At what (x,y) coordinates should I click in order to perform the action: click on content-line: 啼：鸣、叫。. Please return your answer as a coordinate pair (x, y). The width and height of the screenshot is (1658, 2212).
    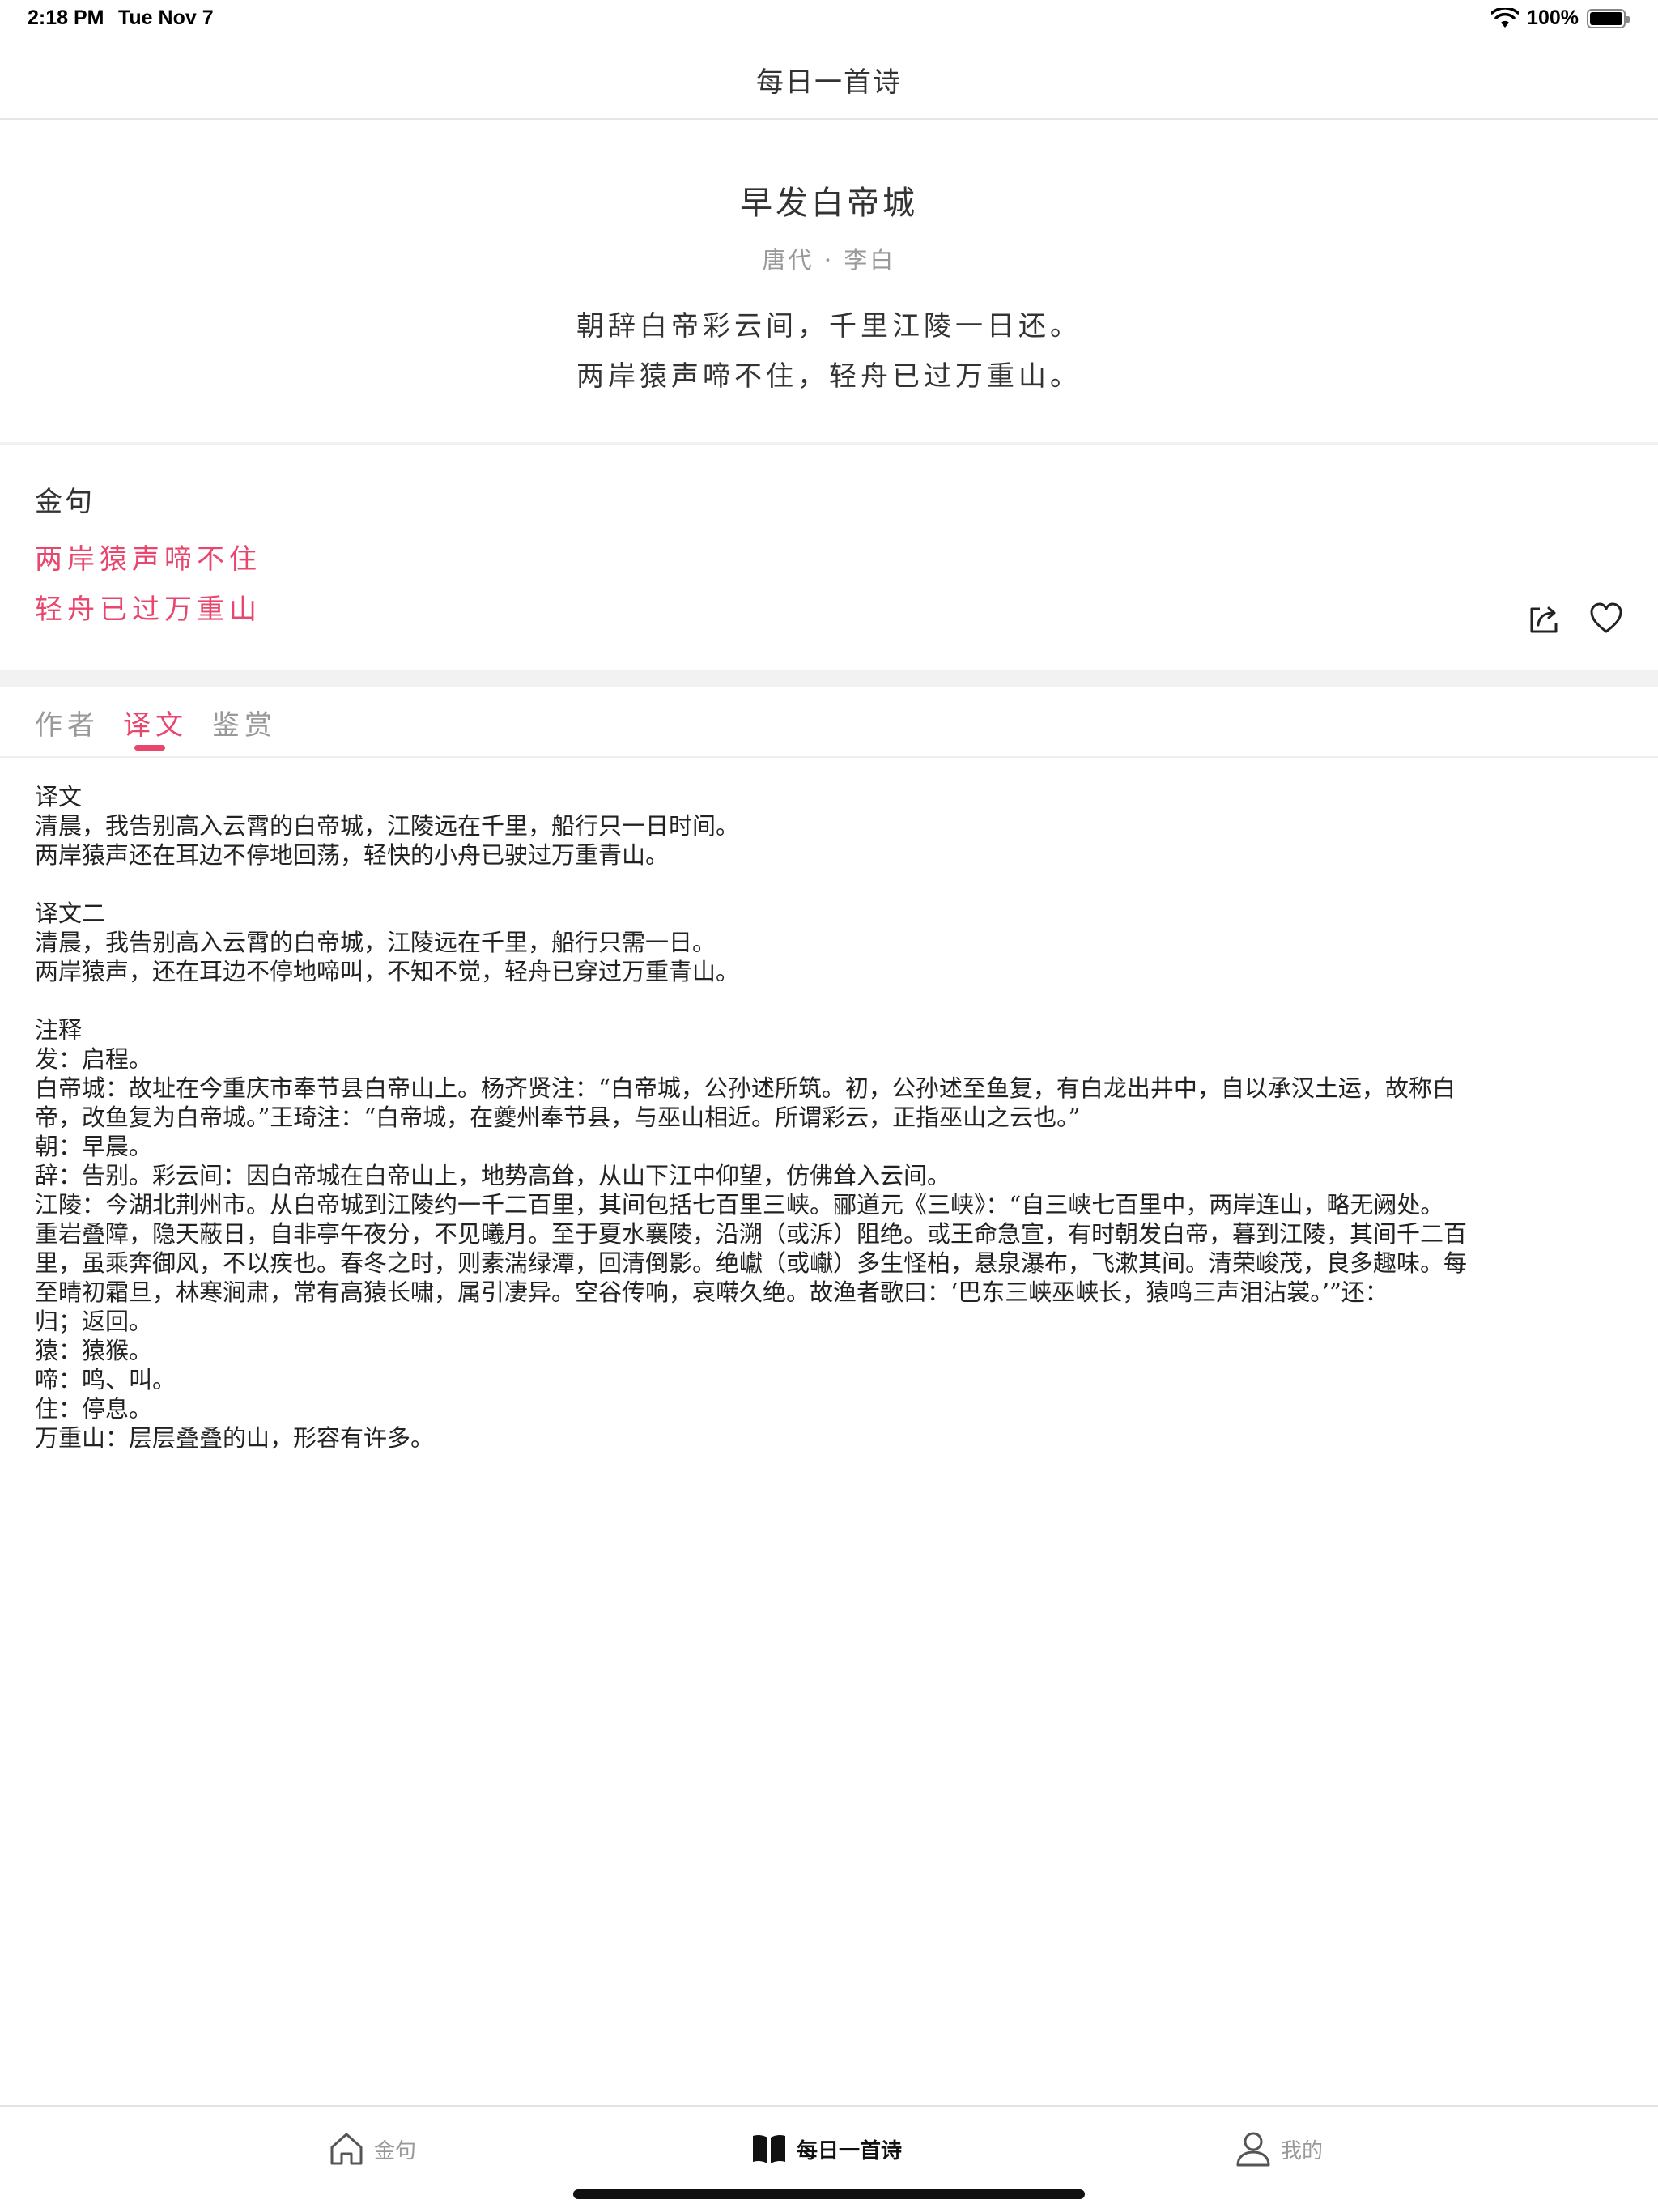
    Looking at the image, I should click on (105, 1380).